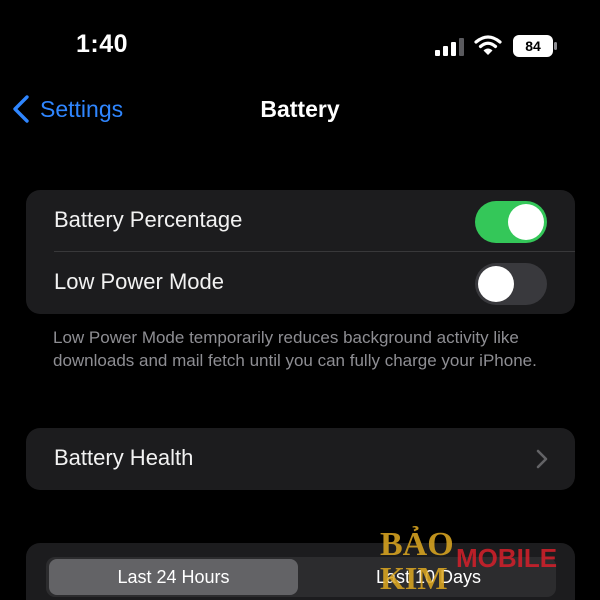 The width and height of the screenshot is (600, 600). What do you see at coordinates (21, 109) in the screenshot?
I see `chevron-left-icon` at bounding box center [21, 109].